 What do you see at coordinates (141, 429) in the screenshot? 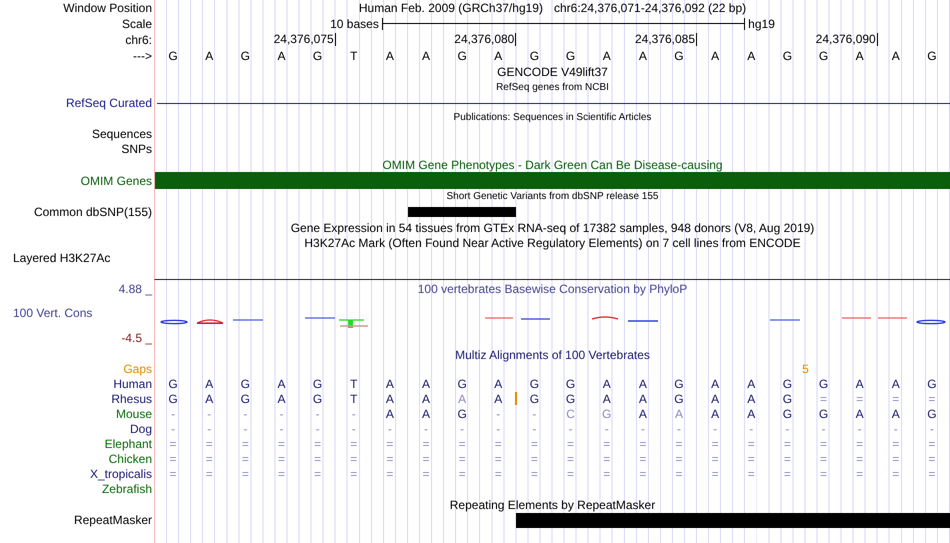
I see `species-label: Dog` at bounding box center [141, 429].